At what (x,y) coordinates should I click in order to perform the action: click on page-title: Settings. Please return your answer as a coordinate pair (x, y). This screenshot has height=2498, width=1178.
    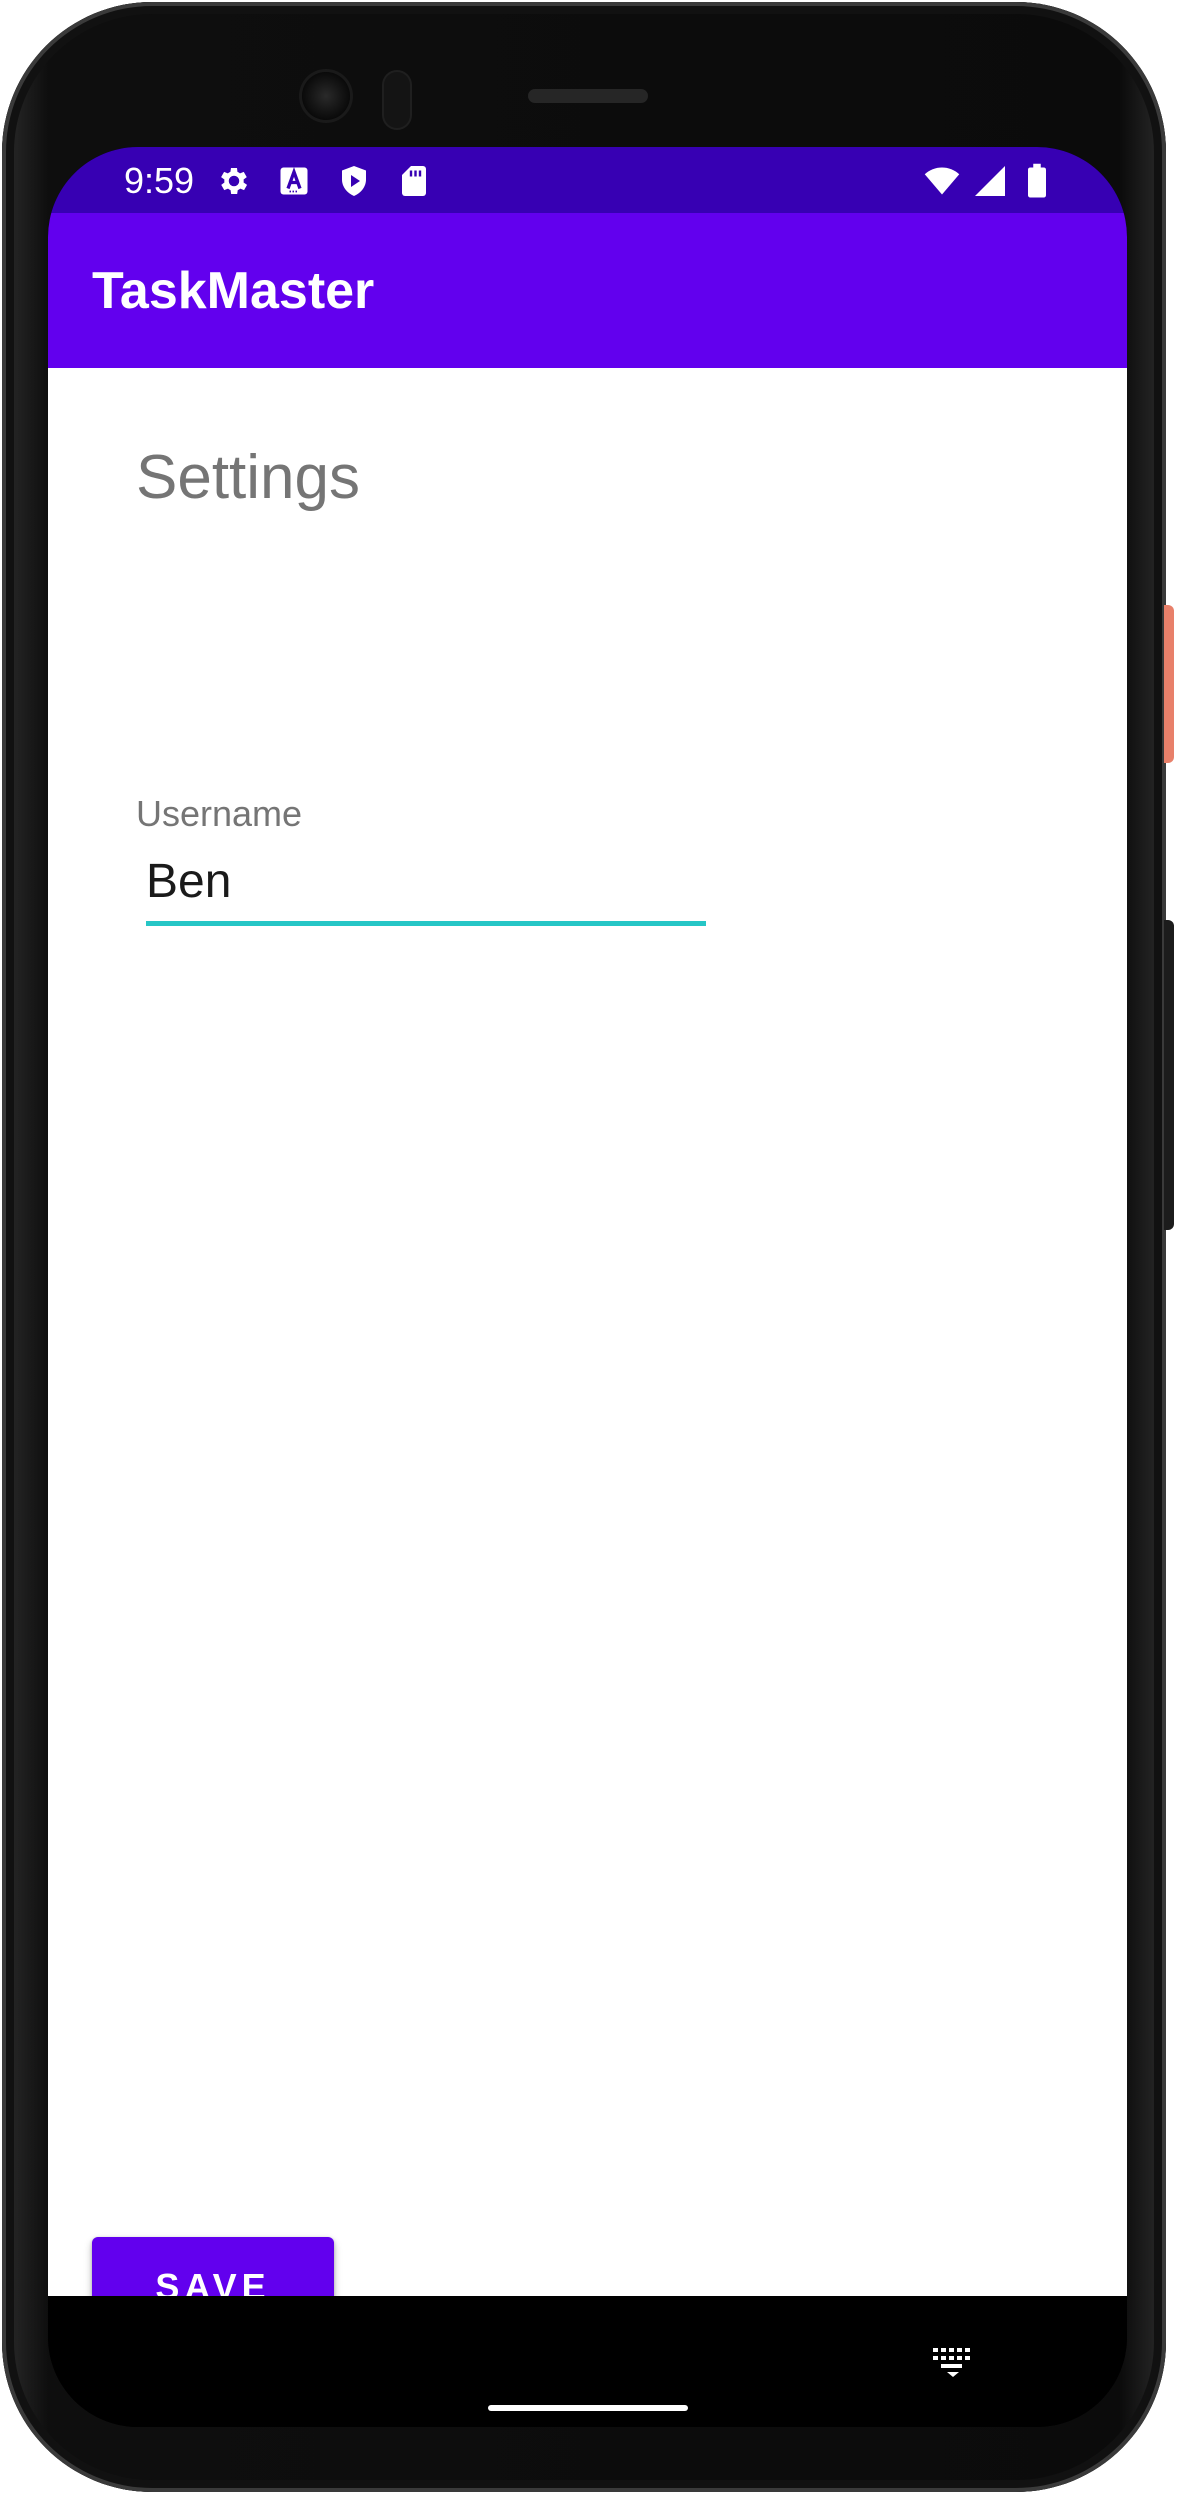
    Looking at the image, I should click on (248, 477).